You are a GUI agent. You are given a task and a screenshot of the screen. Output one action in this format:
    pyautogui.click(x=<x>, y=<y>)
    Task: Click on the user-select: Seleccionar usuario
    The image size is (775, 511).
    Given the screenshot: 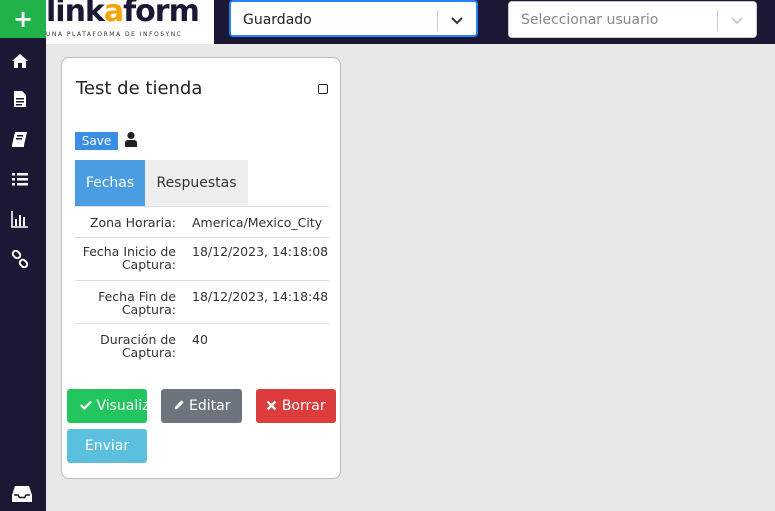 What is the action you would take?
    pyautogui.click(x=632, y=19)
    